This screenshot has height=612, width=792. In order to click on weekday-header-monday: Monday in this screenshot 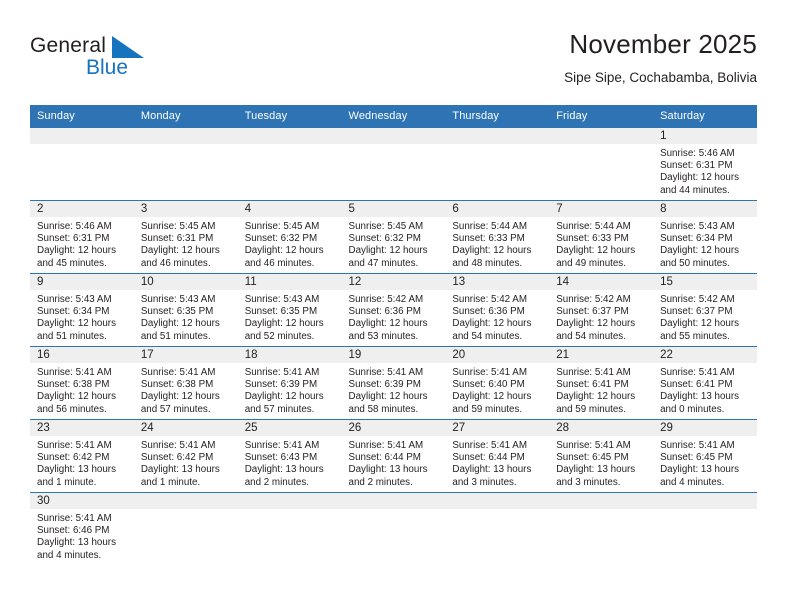, I will do `click(185, 116)`.